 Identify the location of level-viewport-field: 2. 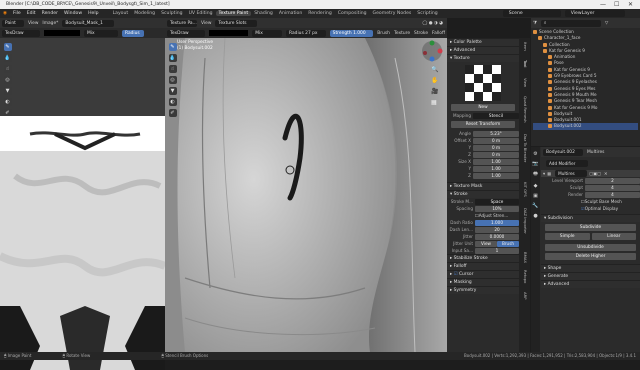
(612, 180).